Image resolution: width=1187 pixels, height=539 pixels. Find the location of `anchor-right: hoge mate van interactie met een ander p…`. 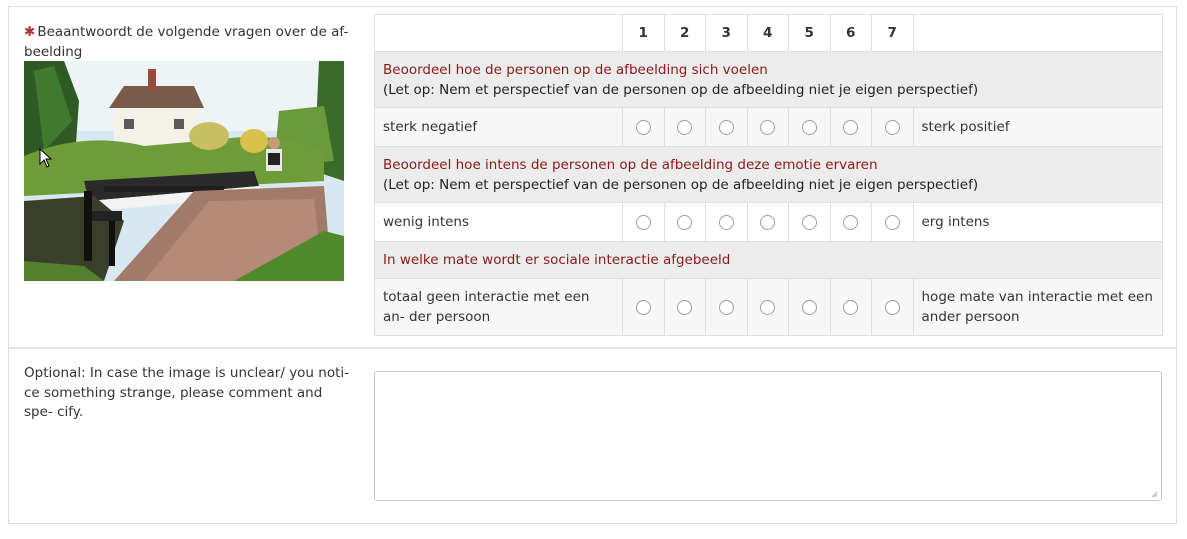

anchor-right: hoge mate van interactie met een ander p… is located at coordinates (1037, 307).